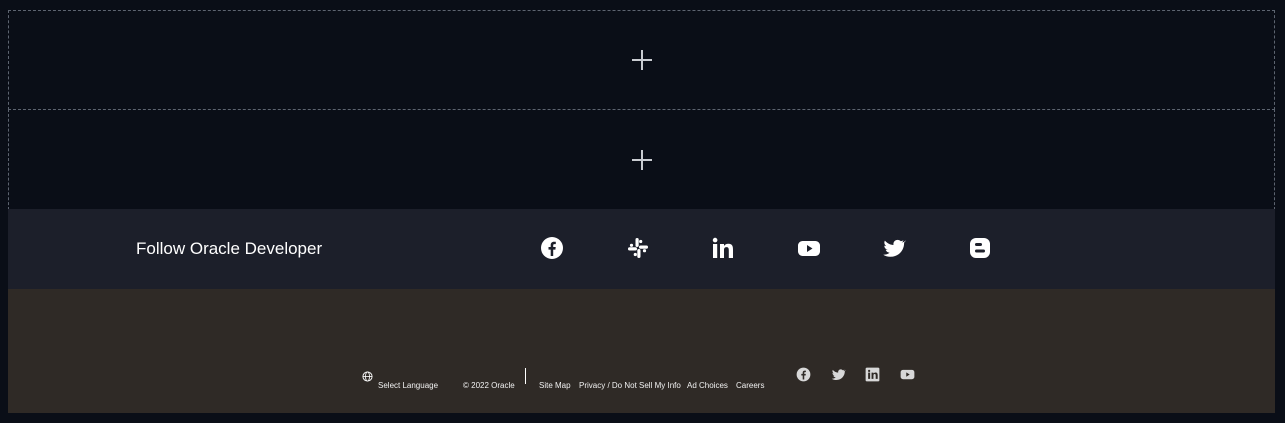 This screenshot has height=423, width=1285. Describe the element at coordinates (489, 385) in the screenshot. I see `copyright-text: © 2022 Oracle` at that location.